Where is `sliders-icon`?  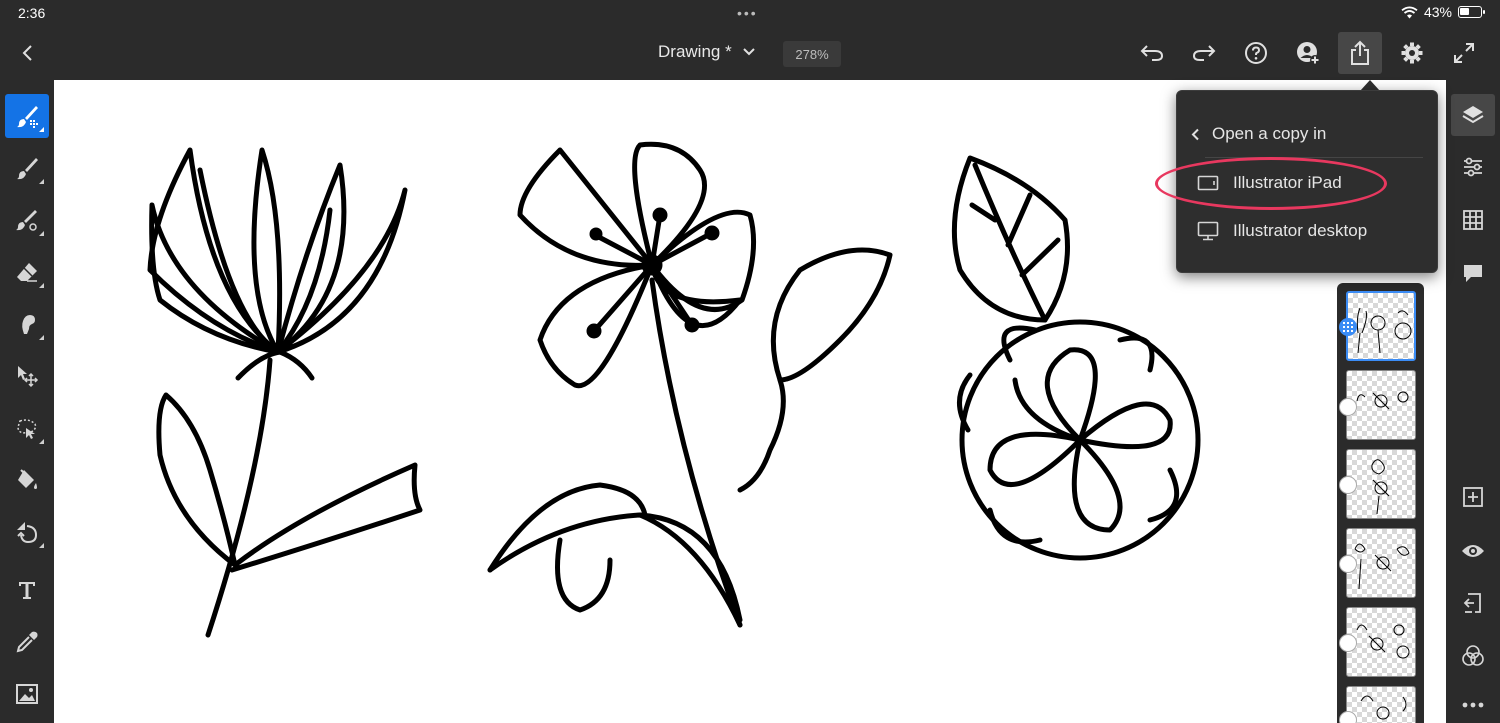
sliders-icon is located at coordinates (1473, 167).